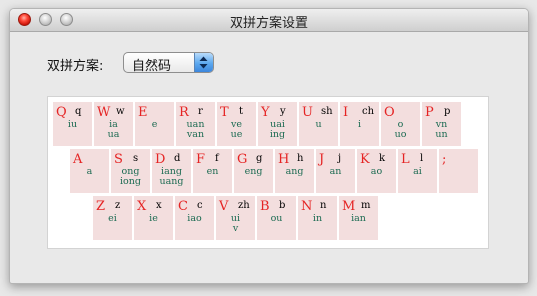  What do you see at coordinates (458, 171) in the screenshot?
I see `key-semicolon: ;` at bounding box center [458, 171].